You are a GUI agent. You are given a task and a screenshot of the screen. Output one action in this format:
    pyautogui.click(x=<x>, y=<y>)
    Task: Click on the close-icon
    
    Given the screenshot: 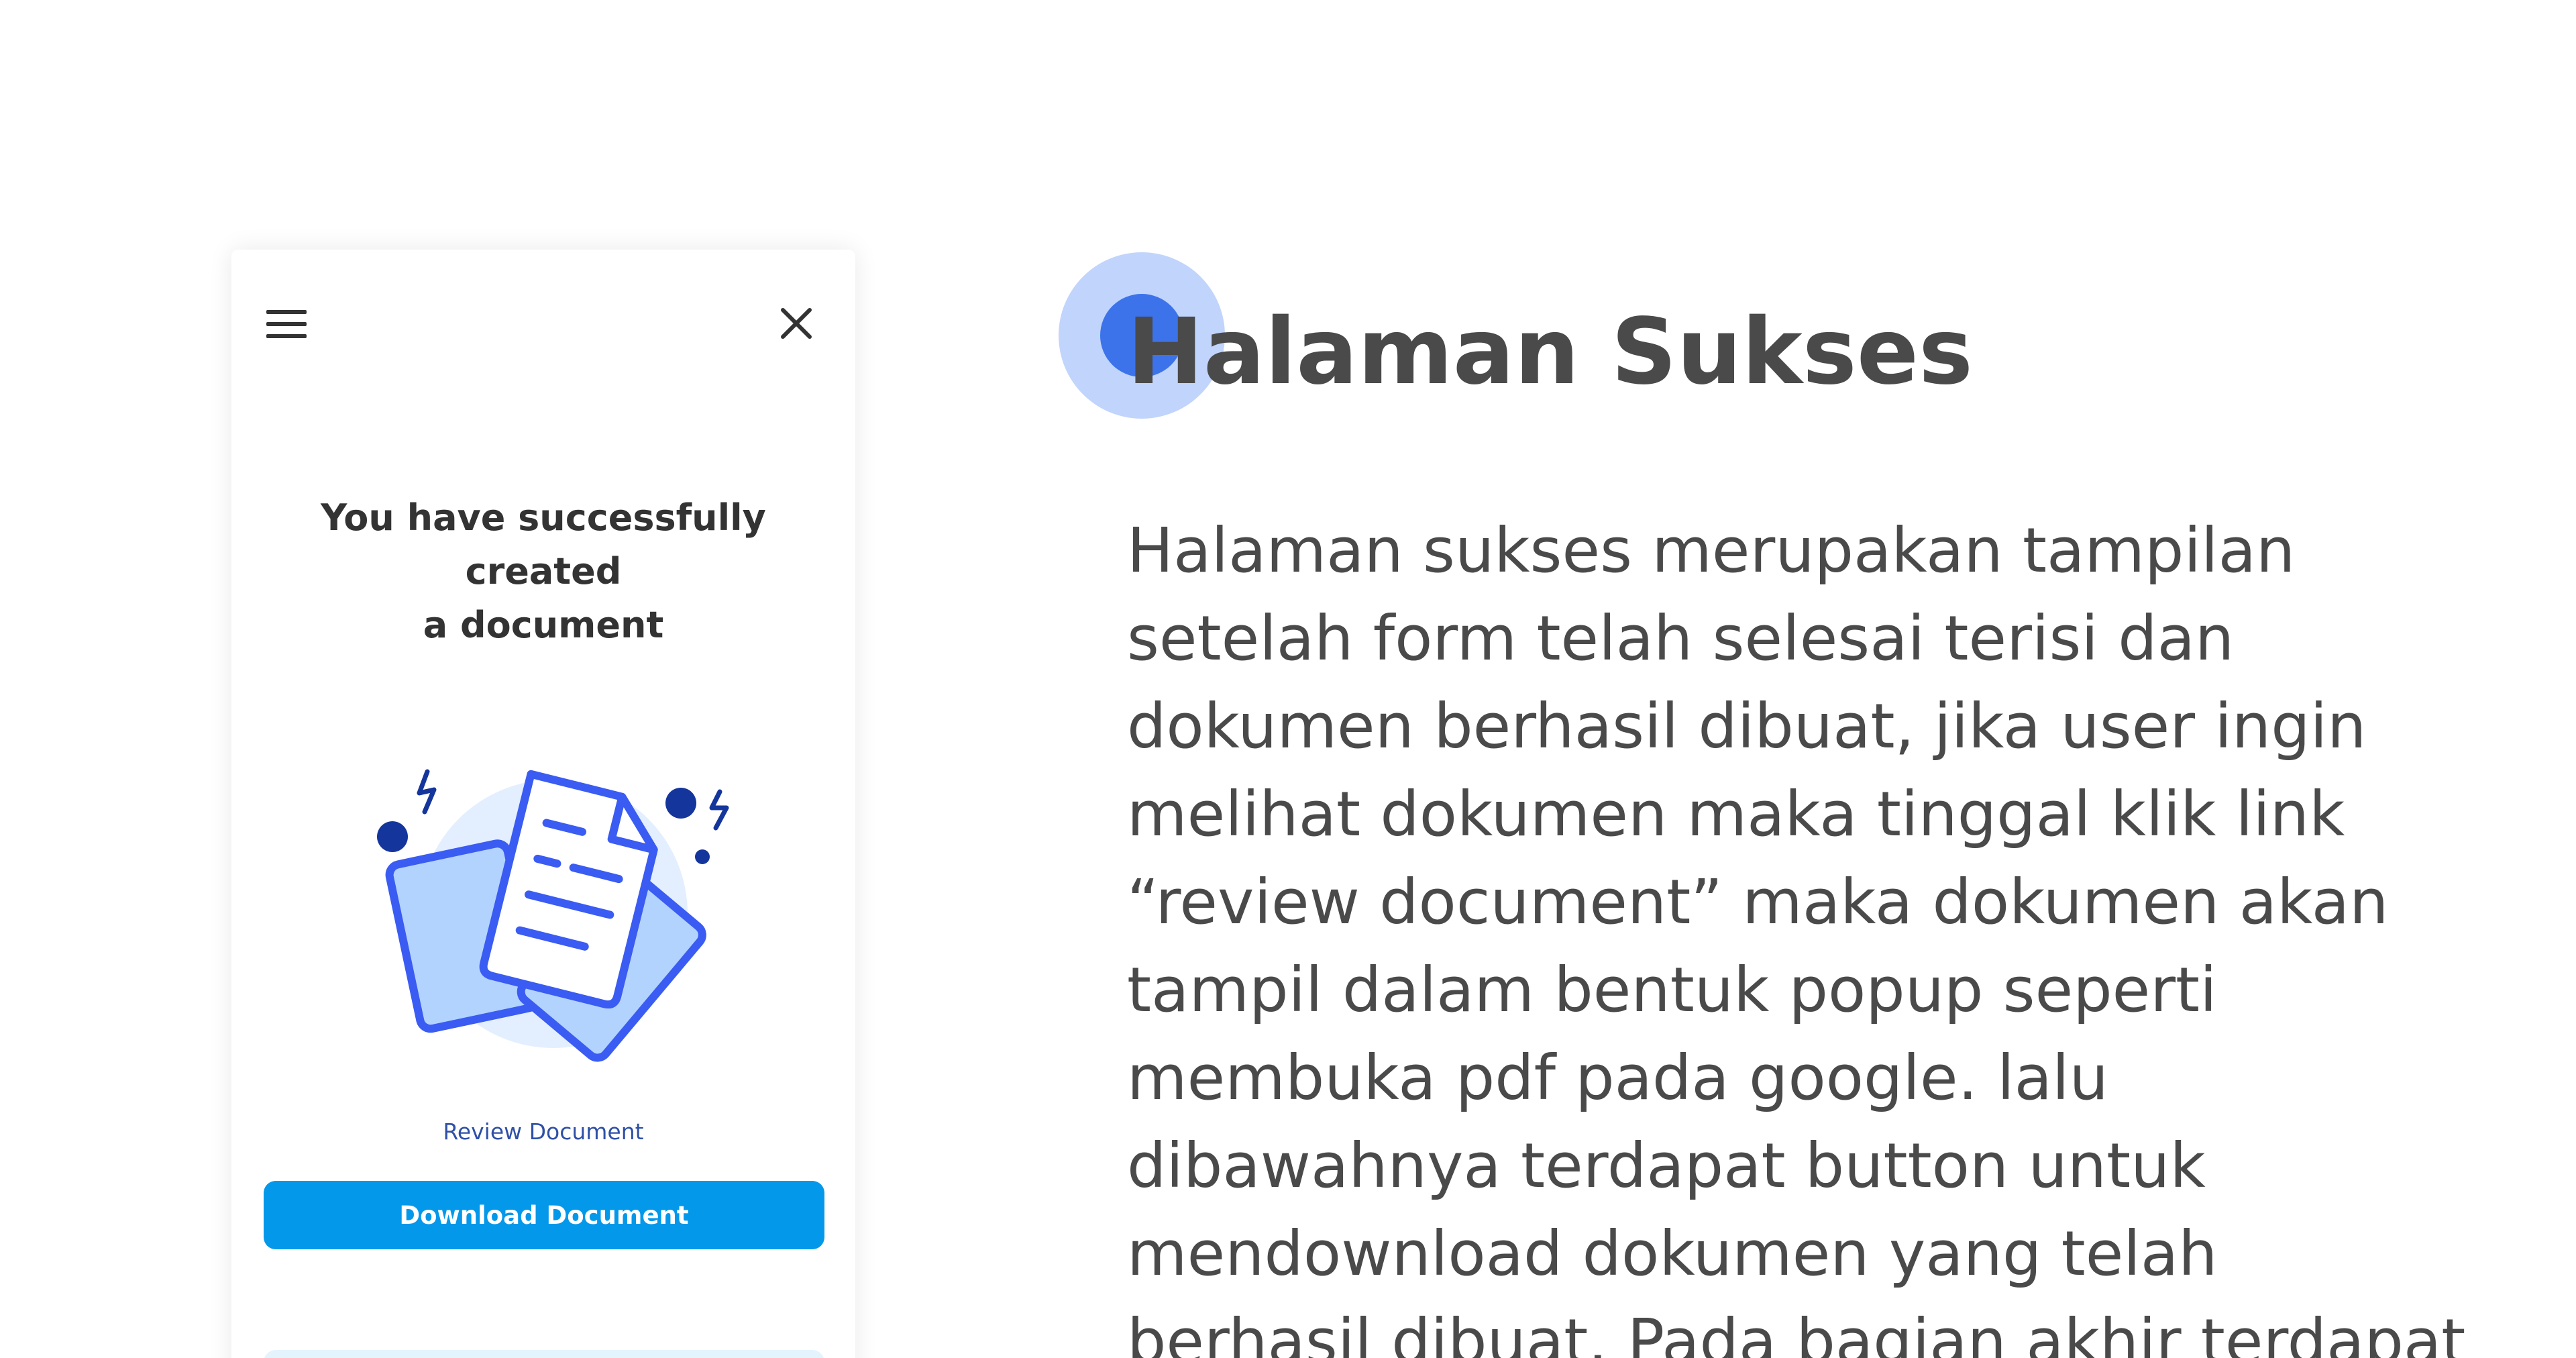 What is the action you would take?
    pyautogui.click(x=796, y=323)
    